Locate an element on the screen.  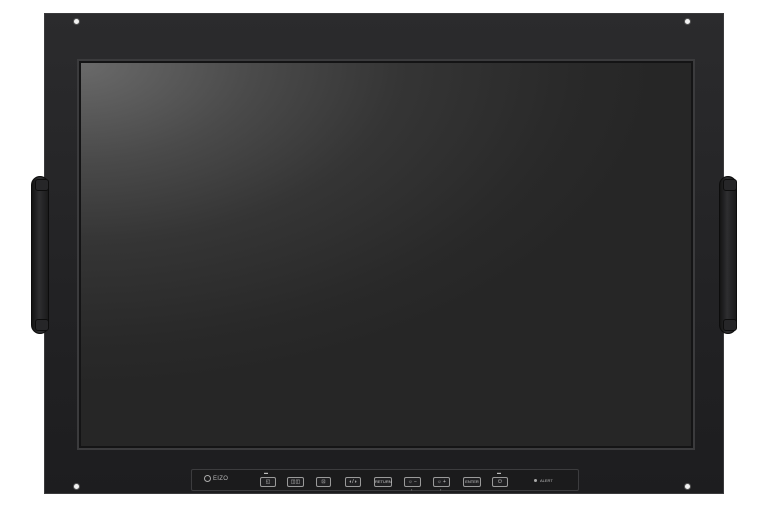
brightness-up-button: ☼ + is located at coordinates (441, 482).